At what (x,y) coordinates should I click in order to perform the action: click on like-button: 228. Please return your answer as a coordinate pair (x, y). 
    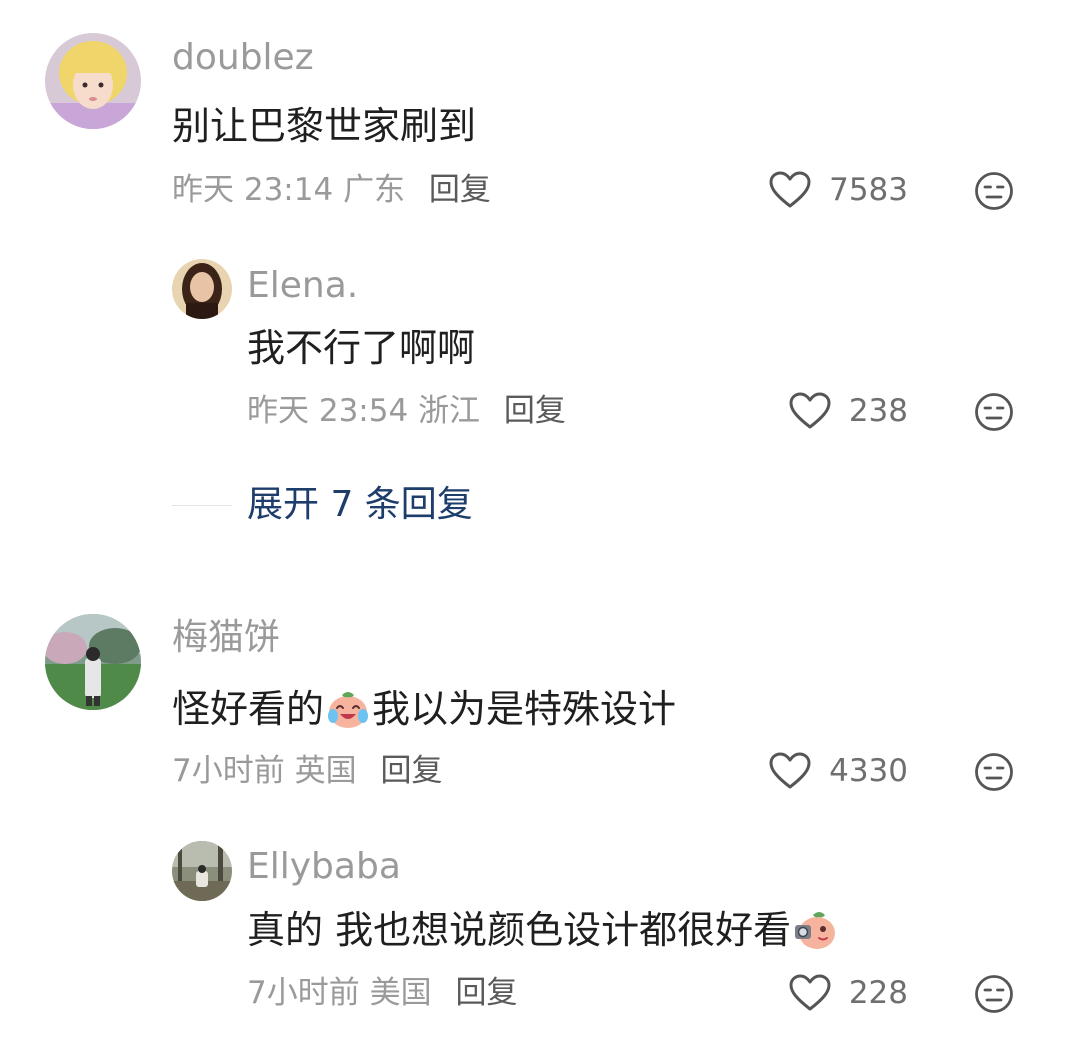
    Looking at the image, I should click on (848, 993).